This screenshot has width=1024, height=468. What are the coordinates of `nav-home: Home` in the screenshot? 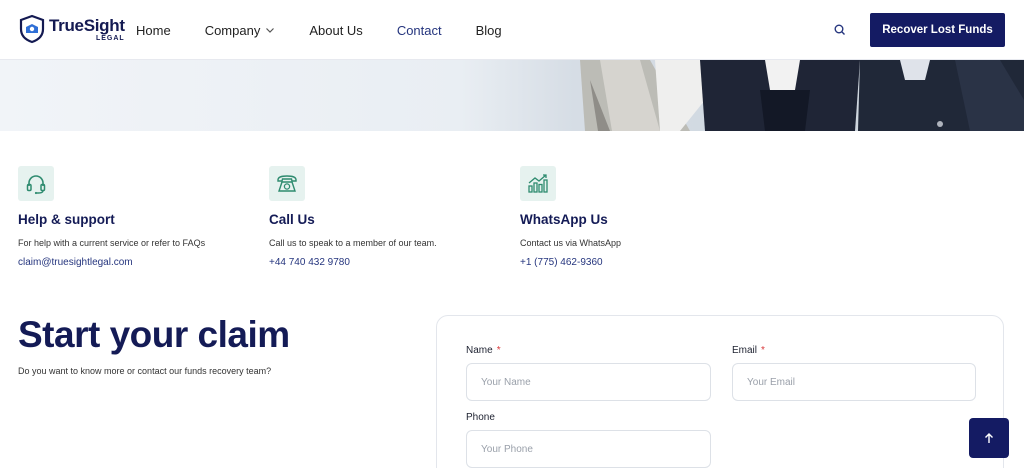 It's located at (153, 30).